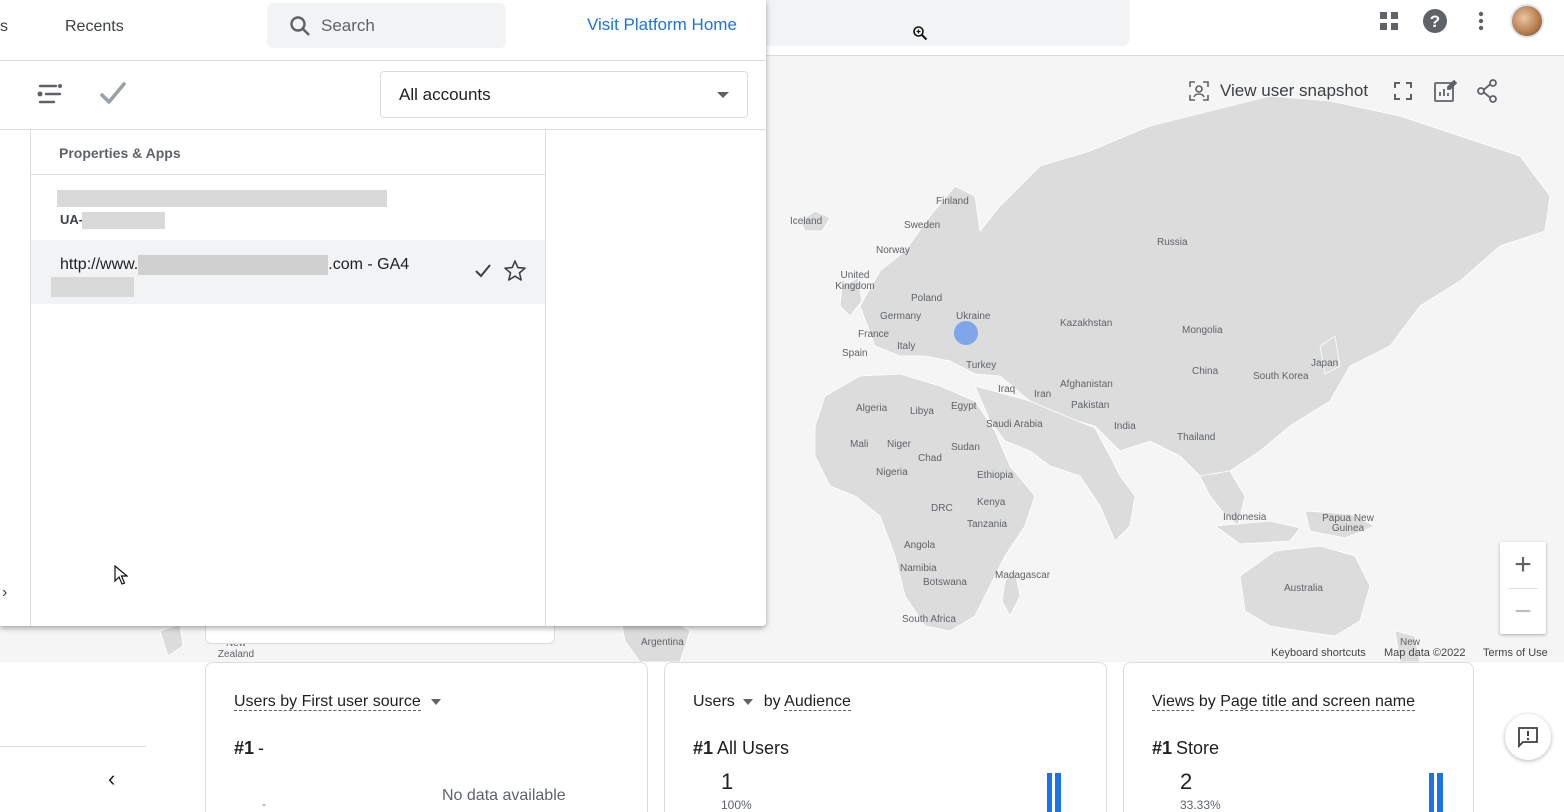 Image resolution: width=1564 pixels, height=812 pixels. What do you see at coordinates (80, 737) in the screenshot?
I see `sidebar-bottom` at bounding box center [80, 737].